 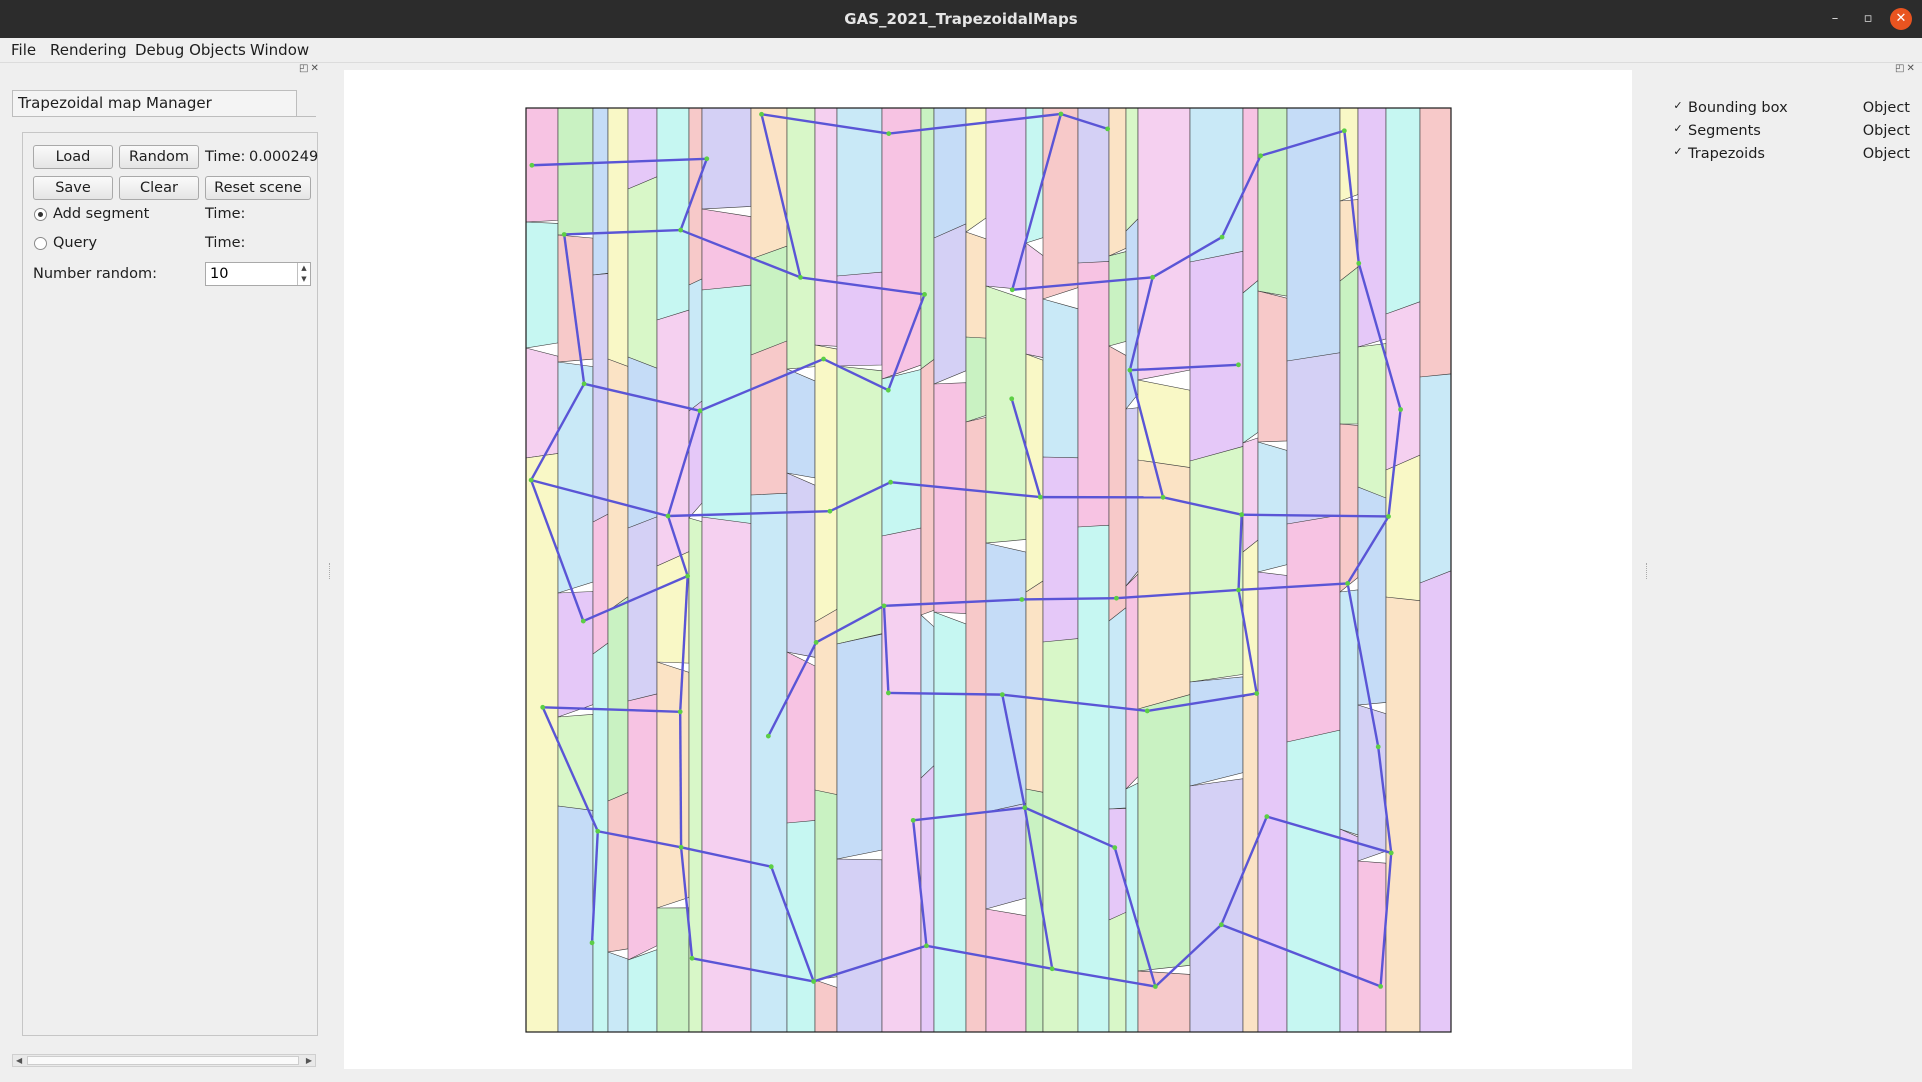 What do you see at coordinates (1868, 19) in the screenshot?
I see `maximize-button: ▫` at bounding box center [1868, 19].